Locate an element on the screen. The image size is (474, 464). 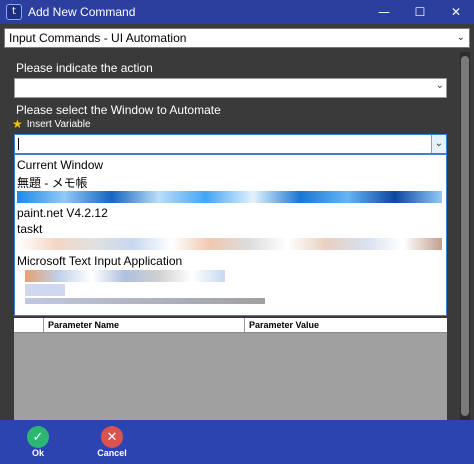
command-category-select: Input Commands - UI Automation ⌄ is located at coordinates (237, 38).